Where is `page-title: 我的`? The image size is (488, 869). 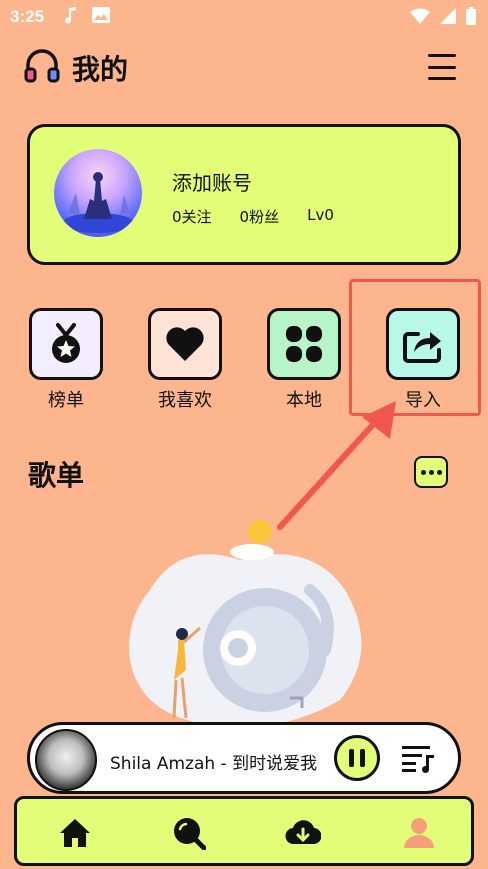
page-title: 我的 is located at coordinates (100, 69).